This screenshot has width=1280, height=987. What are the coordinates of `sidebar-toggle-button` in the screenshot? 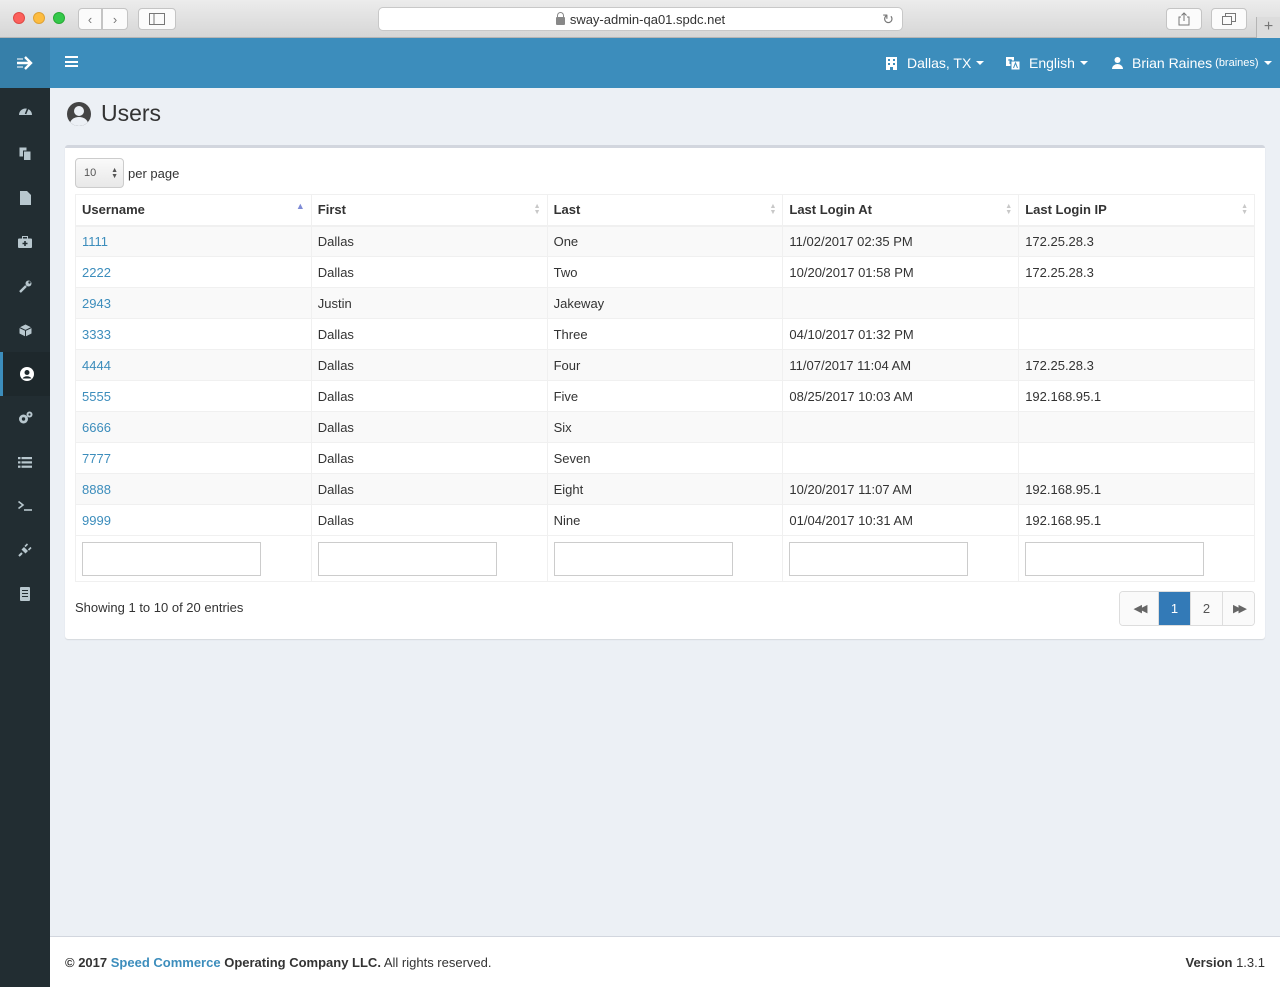 It's located at (157, 19).